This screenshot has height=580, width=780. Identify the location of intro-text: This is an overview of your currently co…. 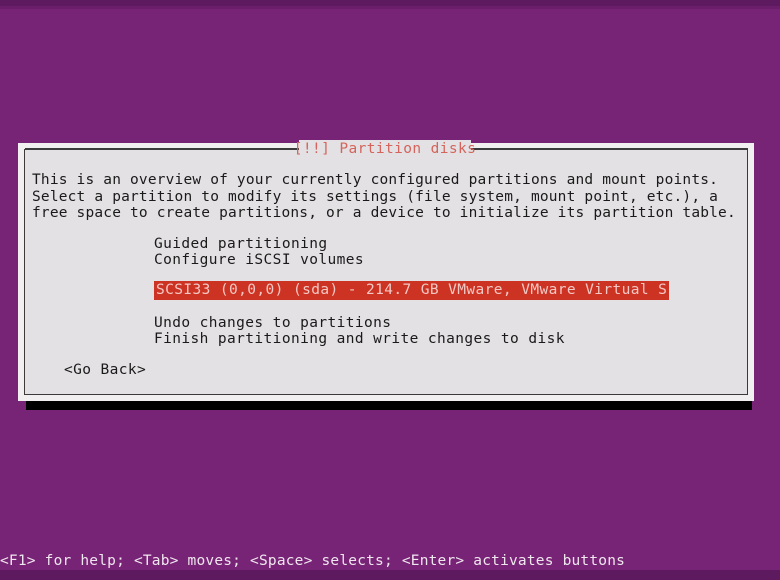
(384, 197).